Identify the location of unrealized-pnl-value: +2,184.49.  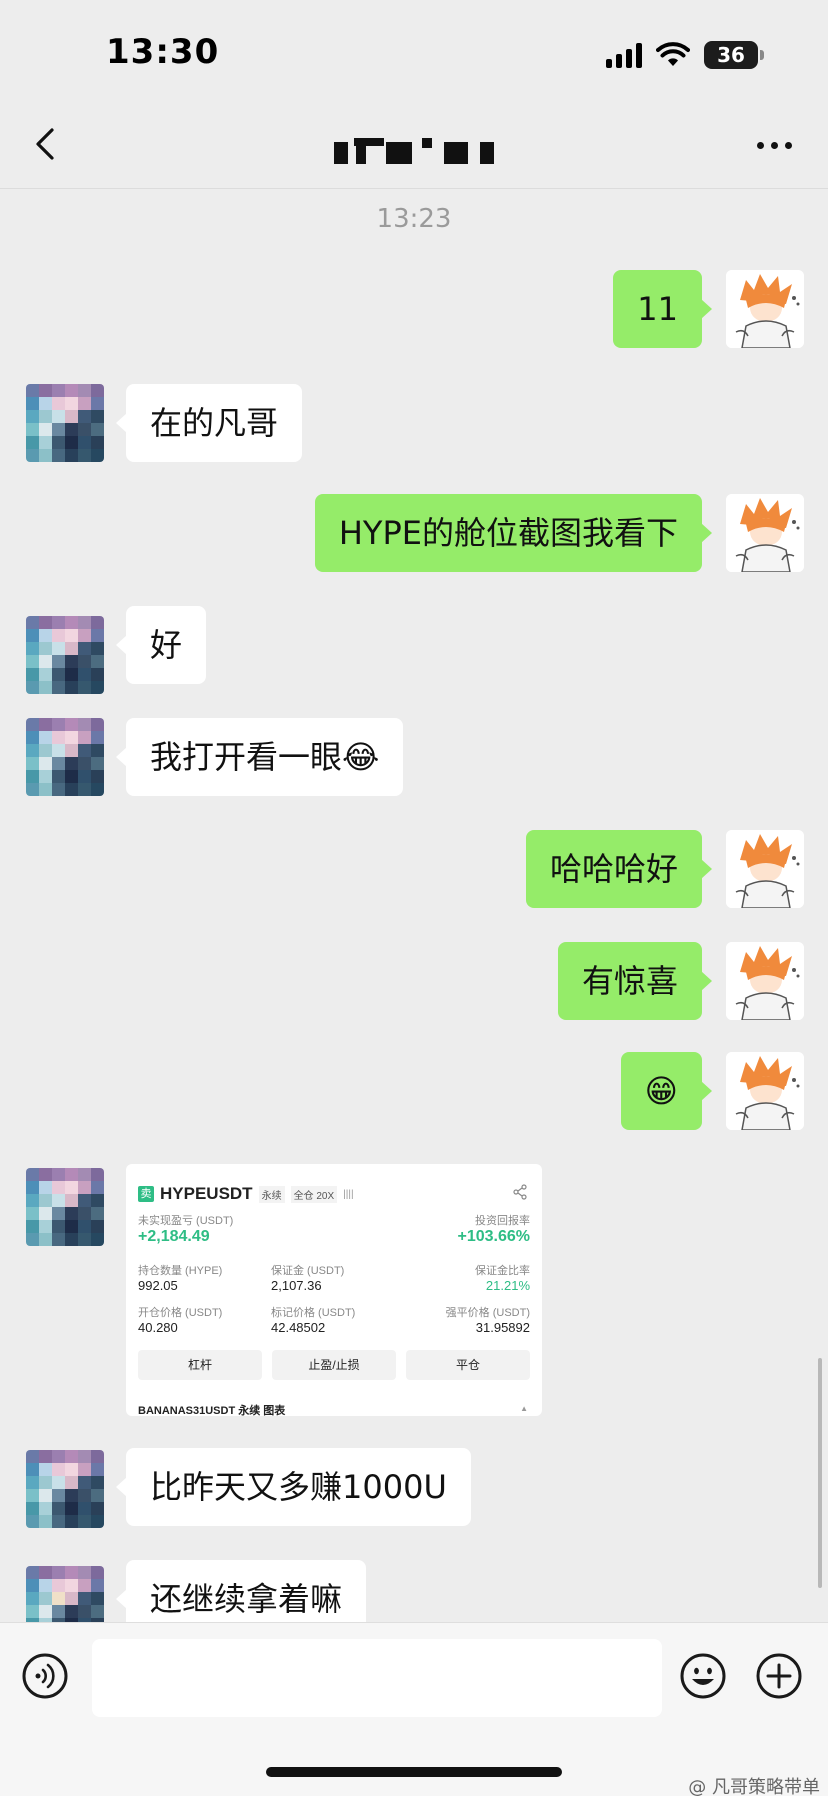
(174, 1236).